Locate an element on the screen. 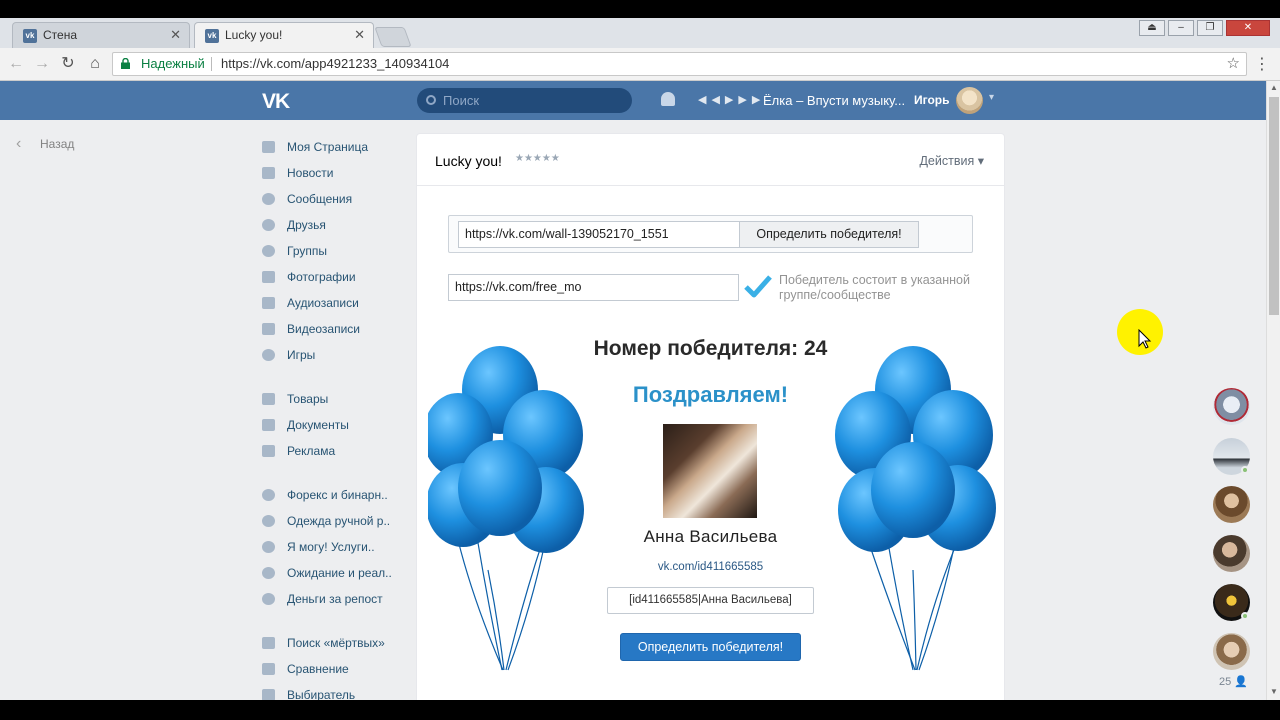 This screenshot has width=1280, height=720. document-icon is located at coordinates (268, 425).